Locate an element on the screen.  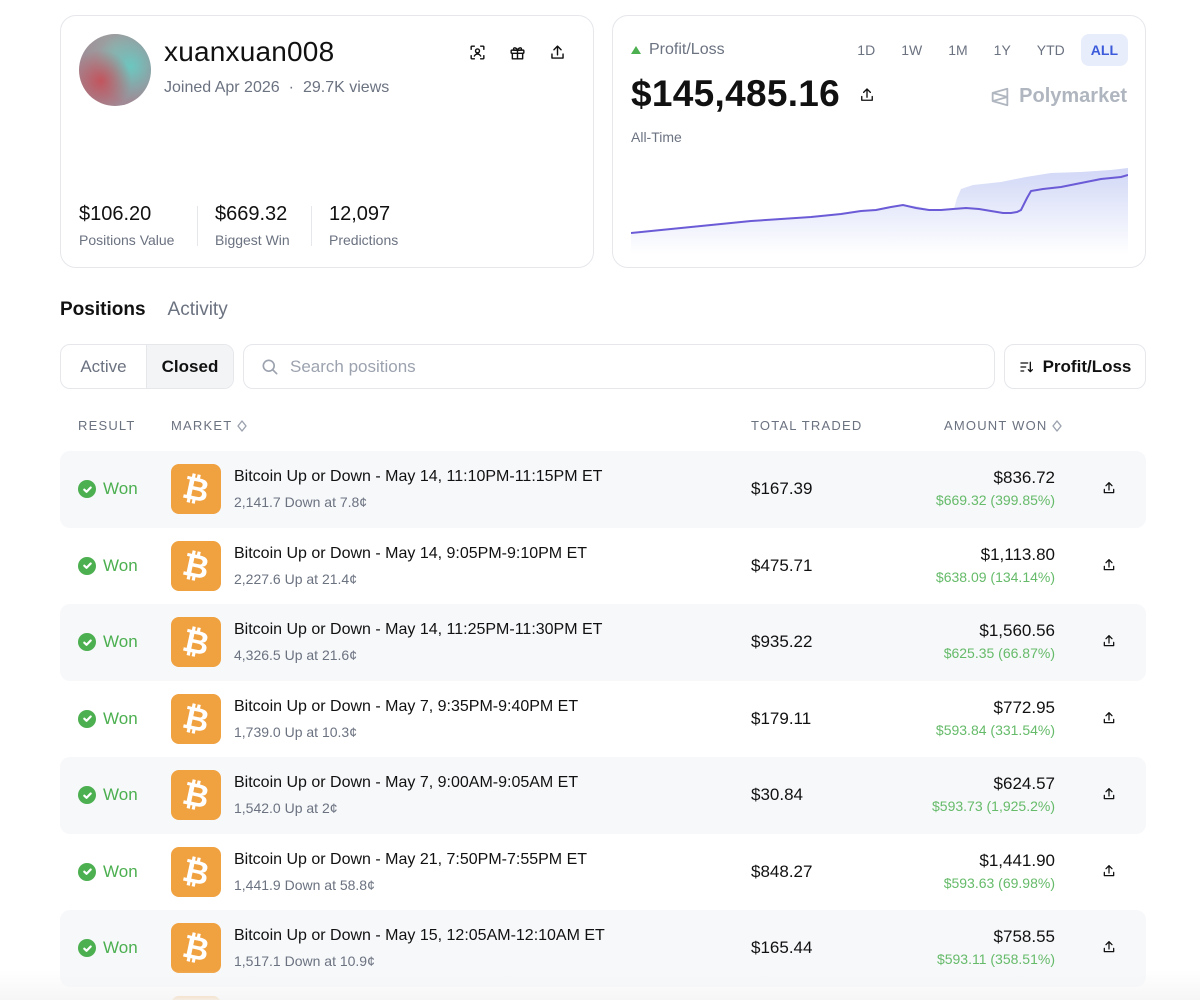
column-header-amount-won: AMOUNT WON is located at coordinates (1003, 425).